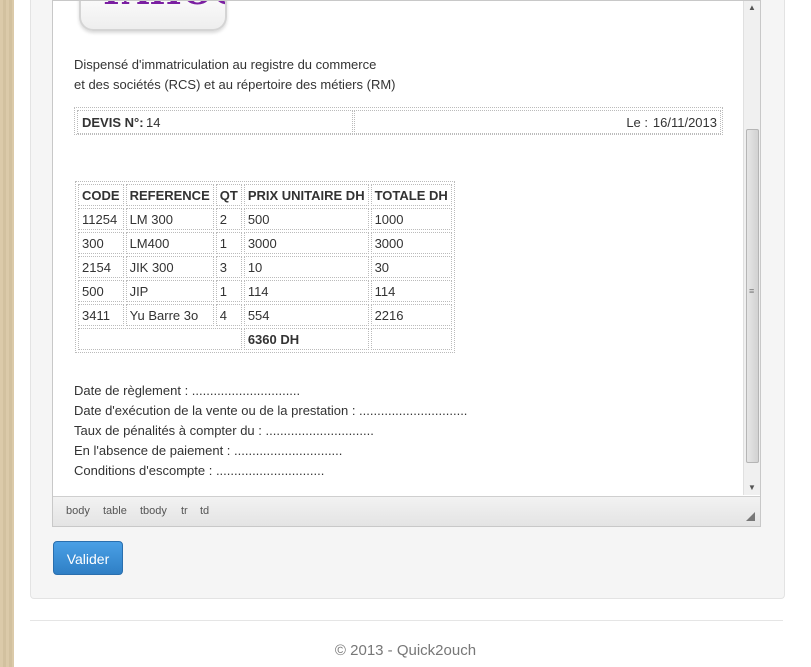 This screenshot has height=667, width=811. Describe the element at coordinates (101, 195) in the screenshot. I see `header-code: CODE` at that location.